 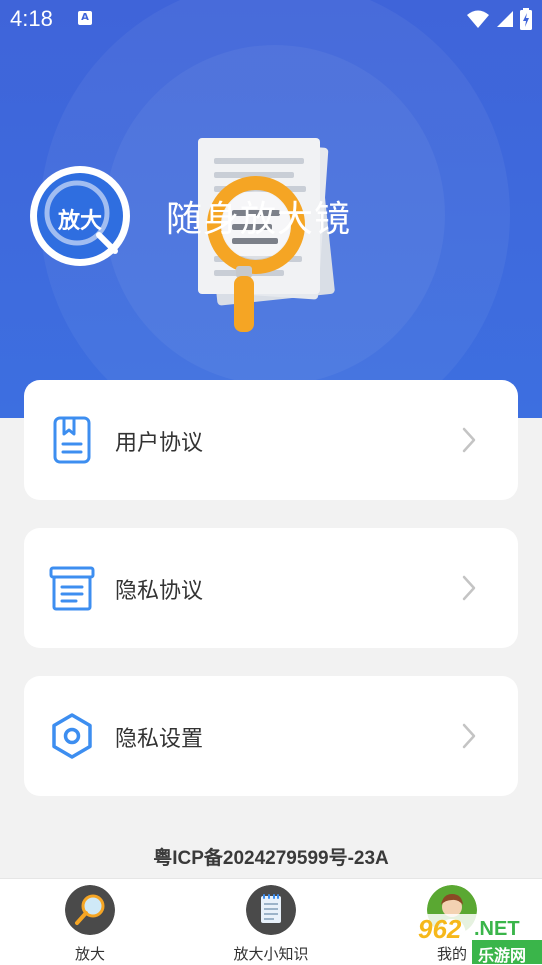 I want to click on logo-magnifier-icon, so click(x=81, y=217).